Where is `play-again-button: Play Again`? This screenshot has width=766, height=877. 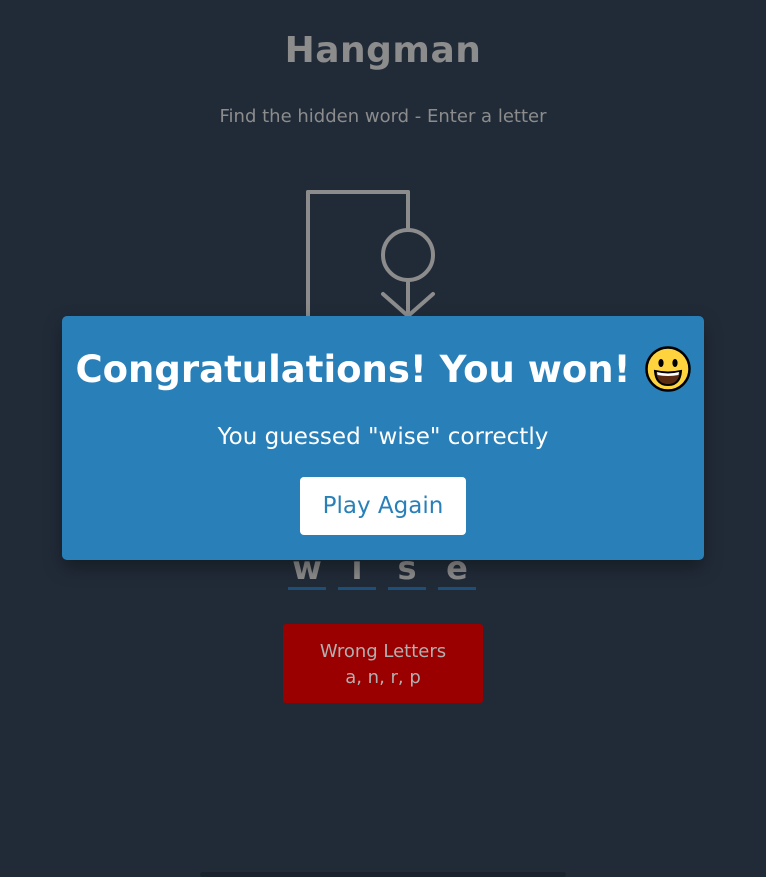 play-again-button: Play Again is located at coordinates (383, 506).